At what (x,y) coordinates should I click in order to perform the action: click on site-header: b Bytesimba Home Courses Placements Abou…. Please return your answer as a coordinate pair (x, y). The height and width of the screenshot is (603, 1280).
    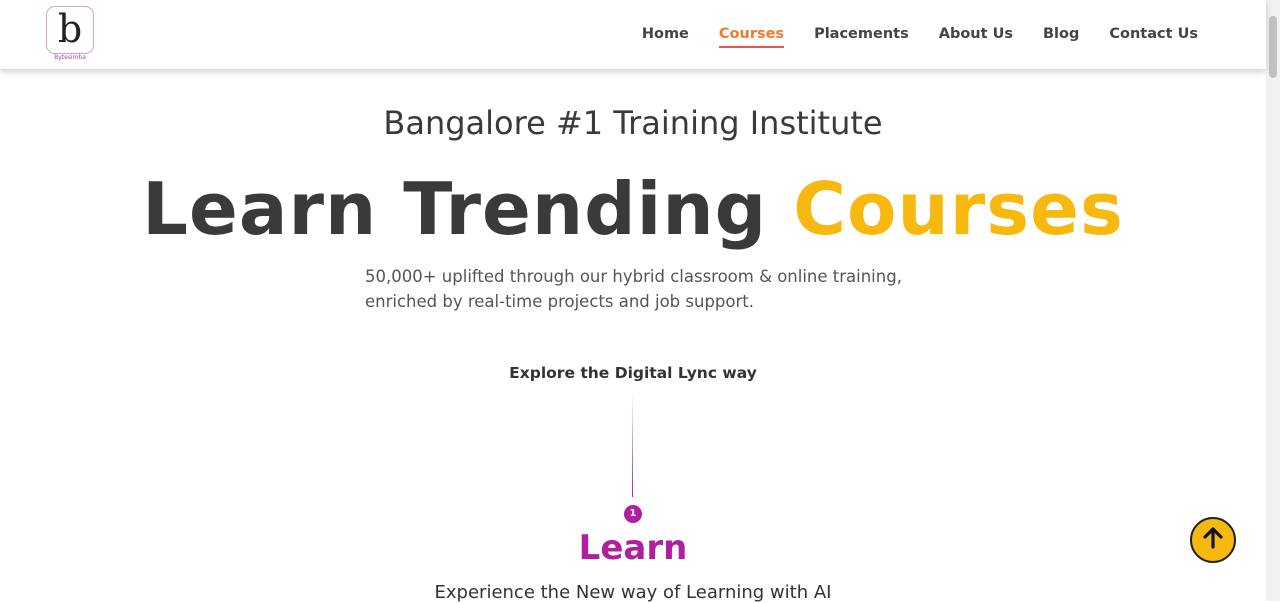
    Looking at the image, I should click on (633, 34).